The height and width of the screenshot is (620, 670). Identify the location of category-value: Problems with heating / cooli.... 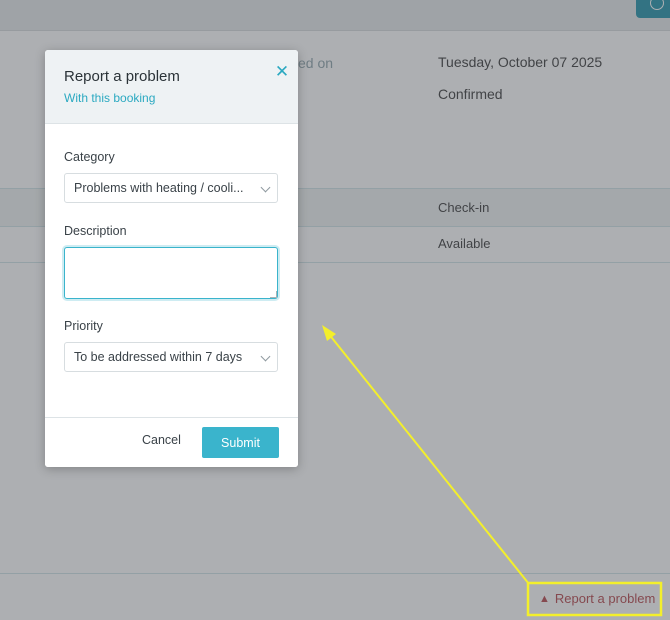
(159, 188).